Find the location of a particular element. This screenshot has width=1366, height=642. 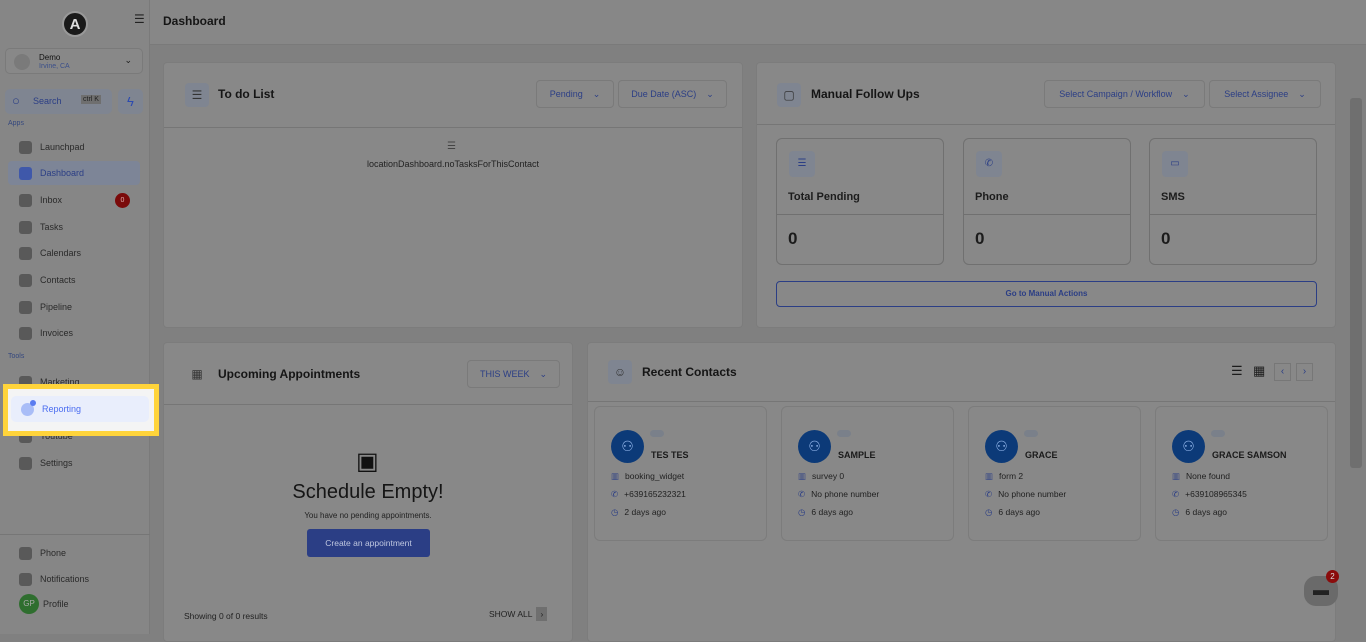

contact-source: booking_widget is located at coordinates (655, 476).